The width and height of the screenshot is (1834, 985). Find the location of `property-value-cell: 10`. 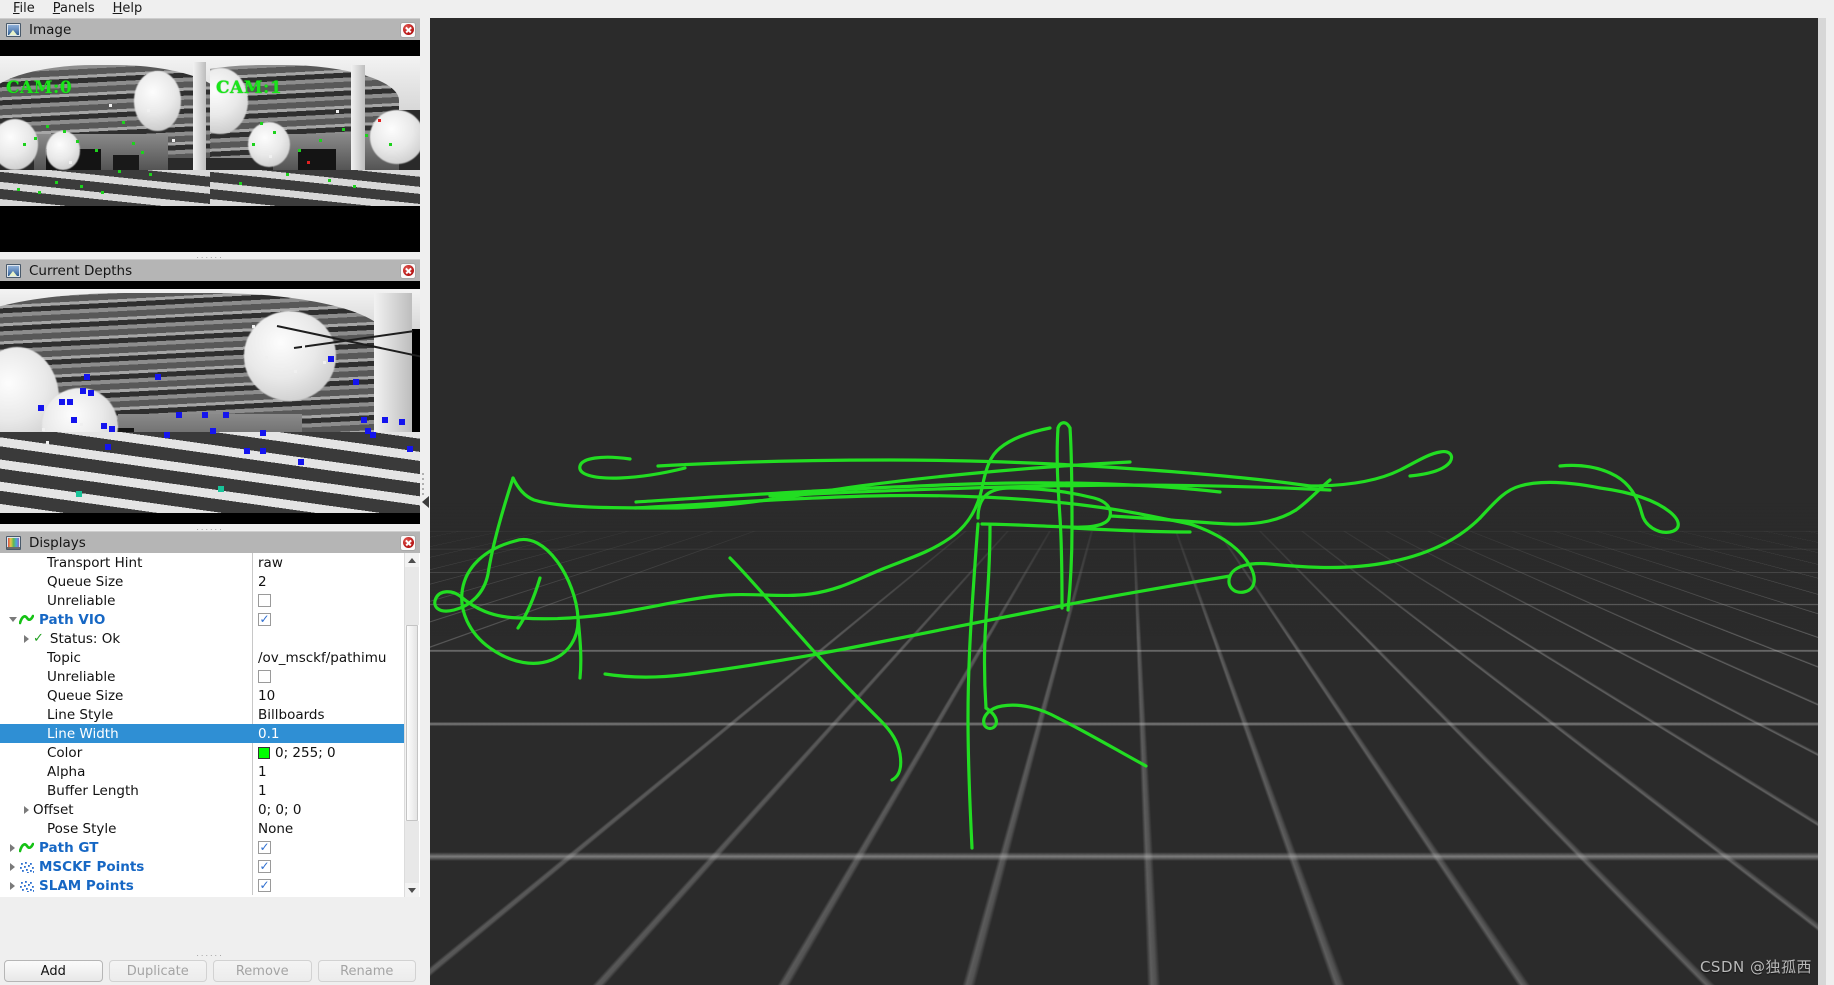

property-value-cell: 10 is located at coordinates (328, 695).